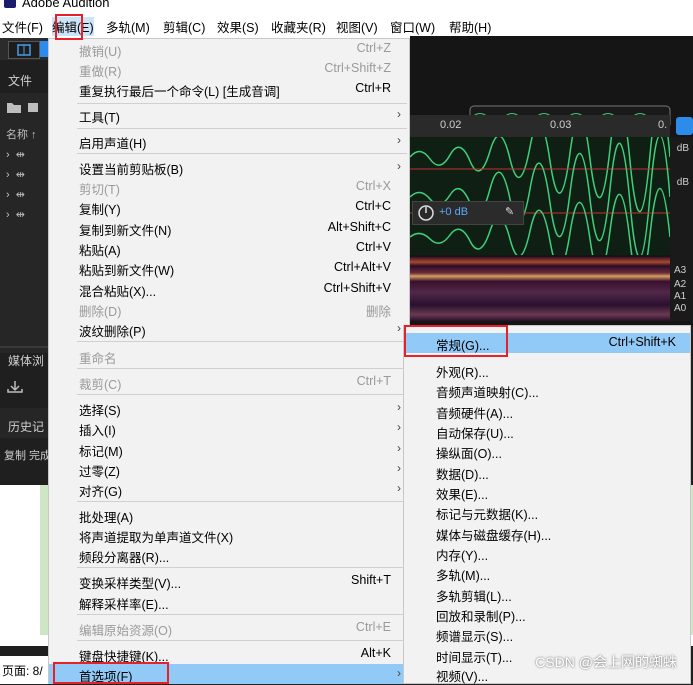 The image size is (693, 685). What do you see at coordinates (509, 211) in the screenshot?
I see `pin-icon: ✎` at bounding box center [509, 211].